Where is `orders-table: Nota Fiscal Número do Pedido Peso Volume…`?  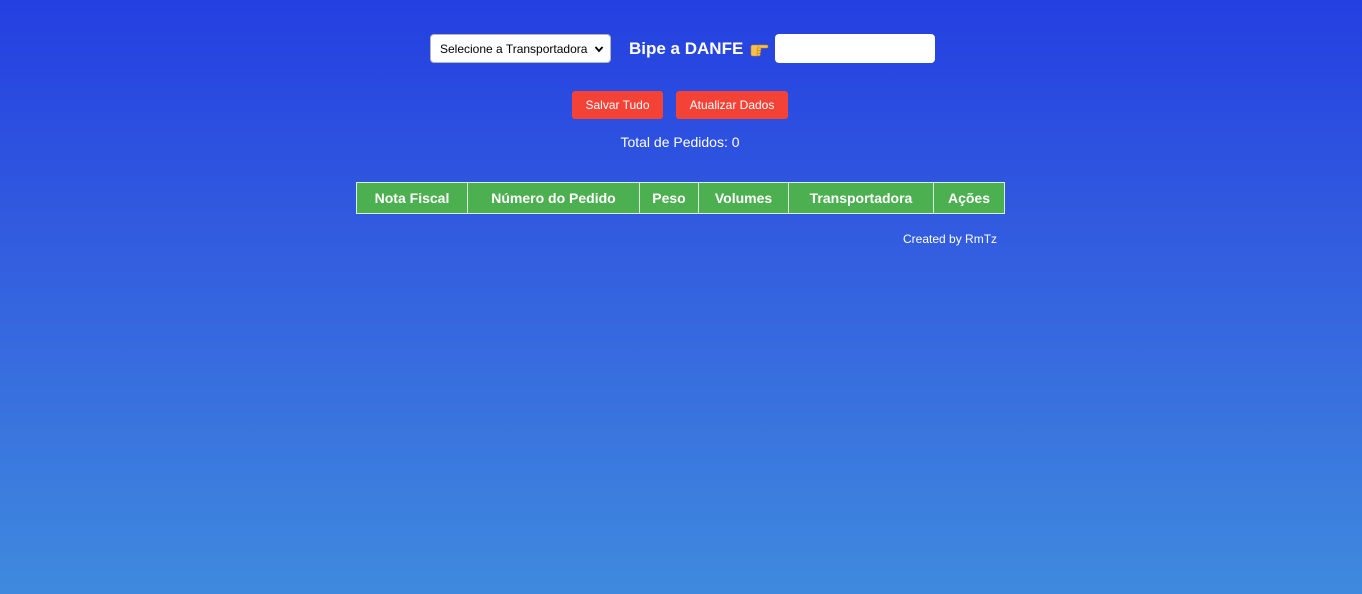 orders-table: Nota Fiscal Número do Pedido Peso Volume… is located at coordinates (680, 198).